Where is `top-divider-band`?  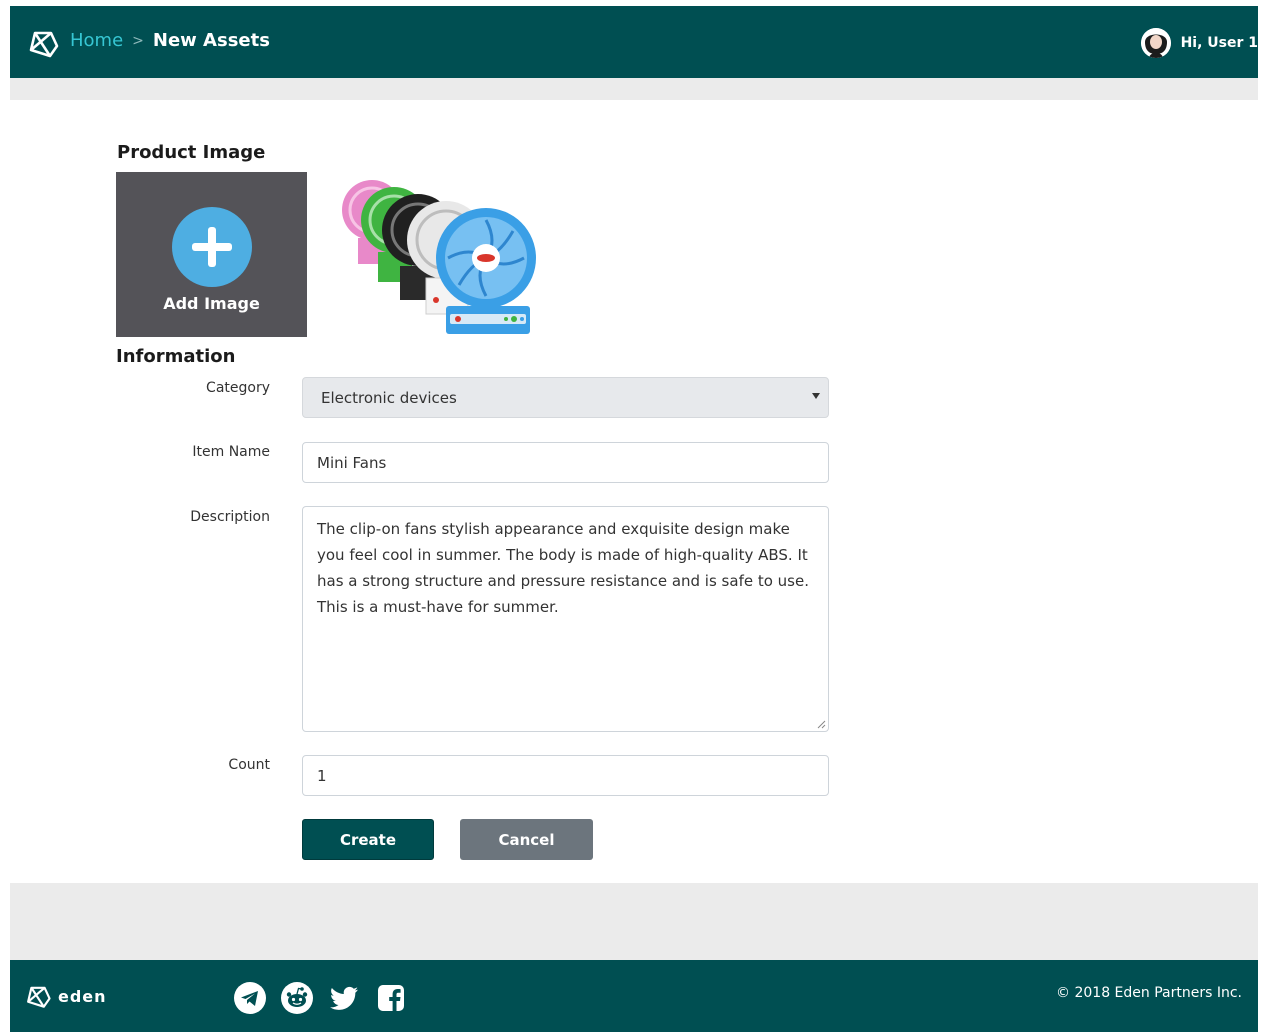
top-divider-band is located at coordinates (634, 89).